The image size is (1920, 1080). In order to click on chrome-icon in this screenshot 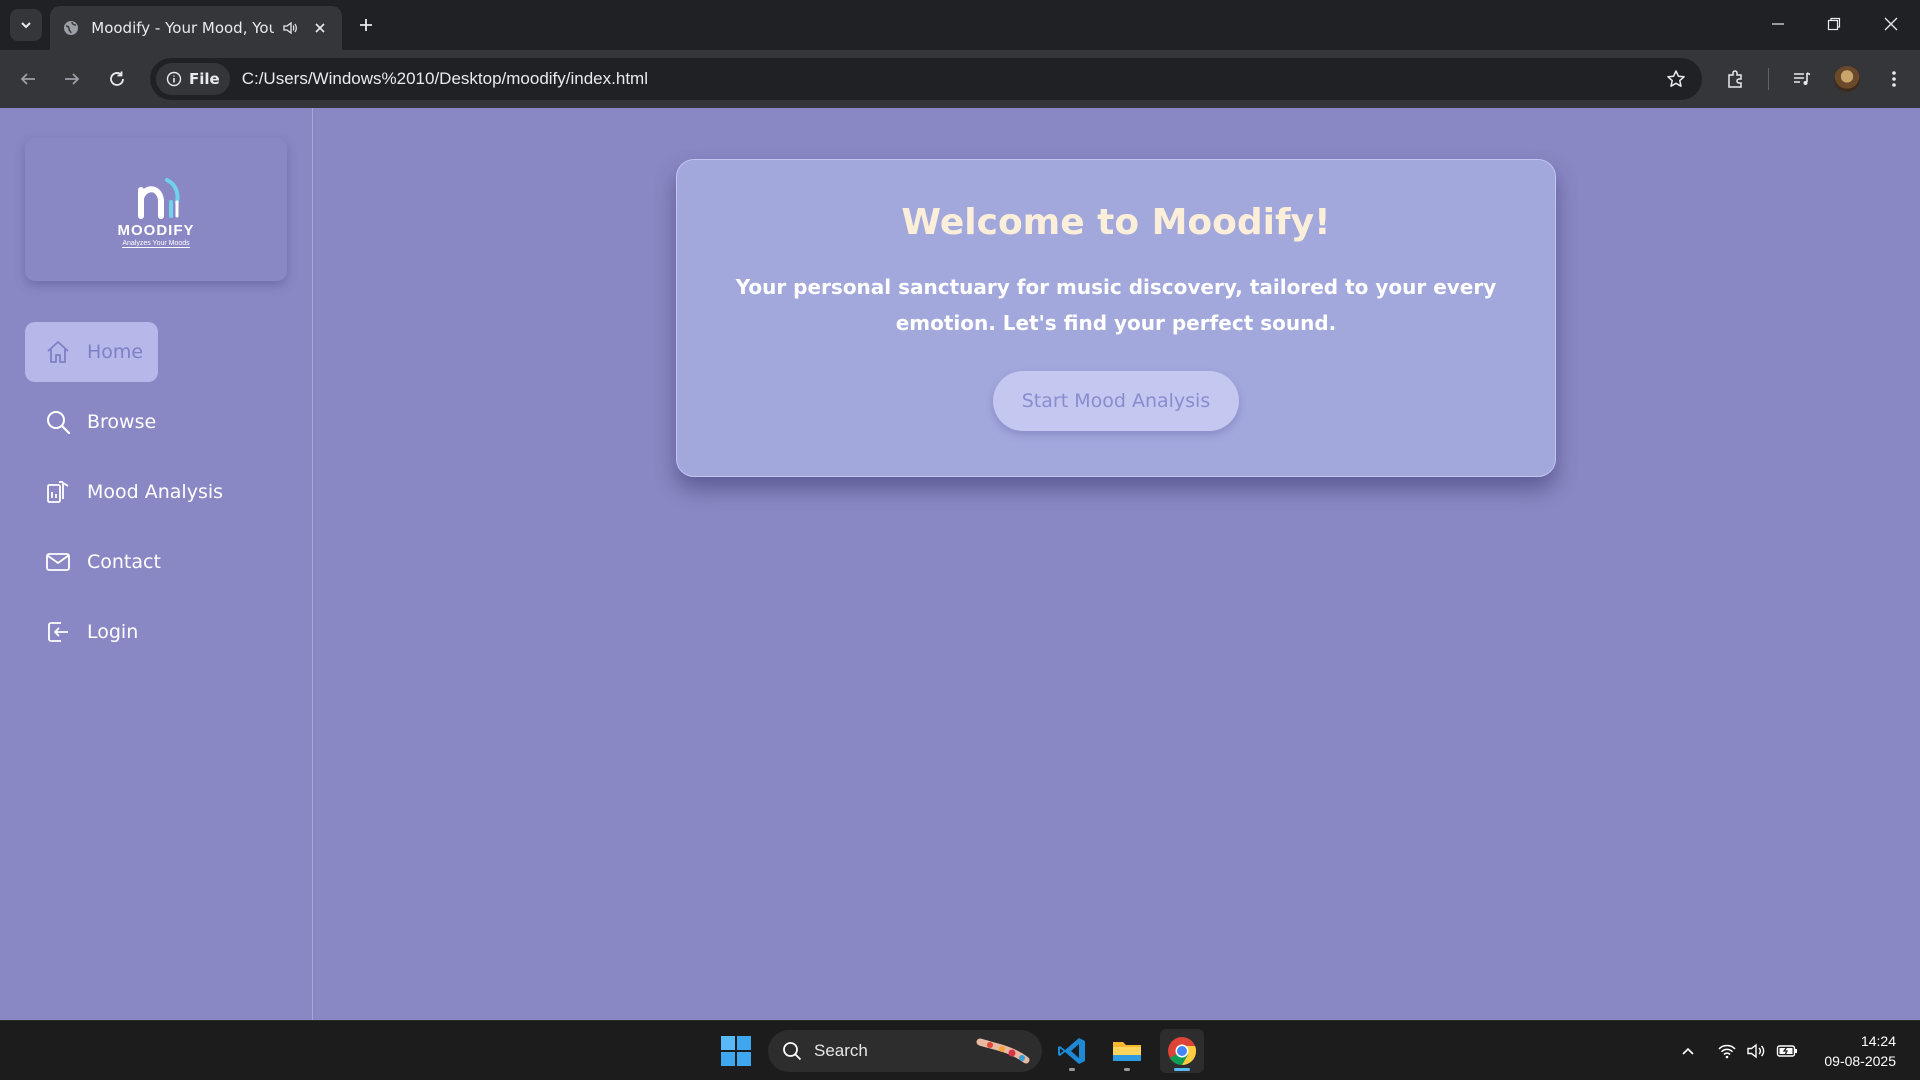, I will do `click(1182, 1051)`.